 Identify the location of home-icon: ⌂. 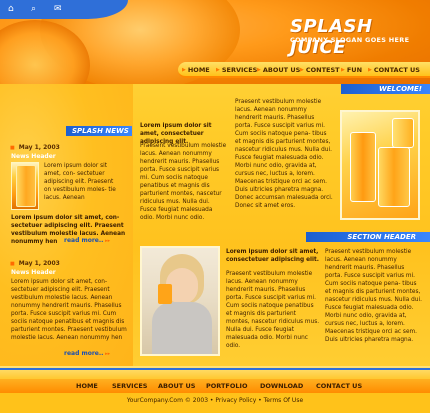
(11, 9).